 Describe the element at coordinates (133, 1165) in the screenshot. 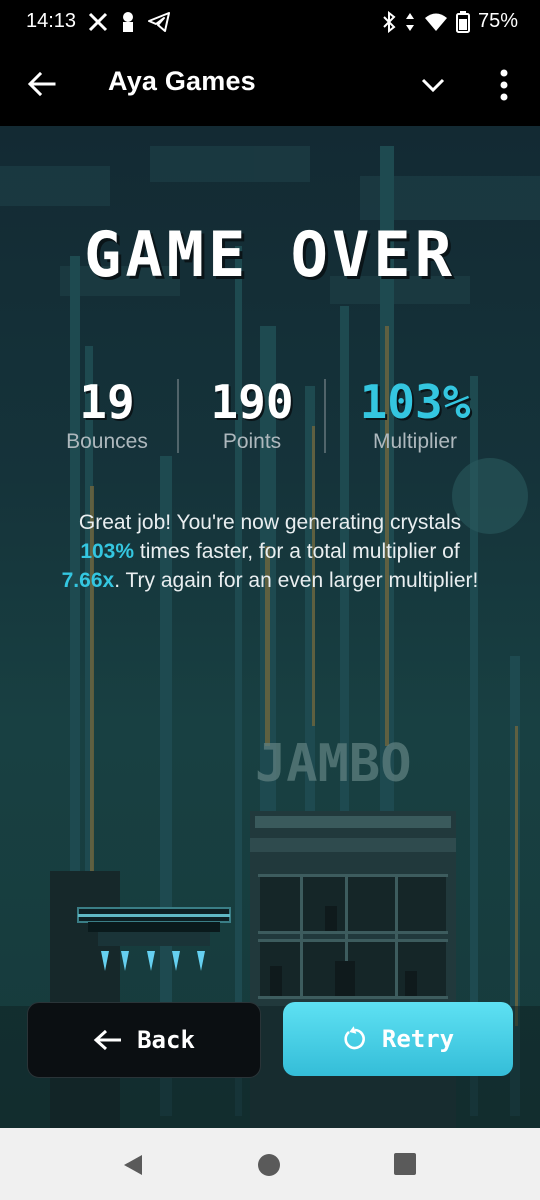

I see `nav-back-icon` at that location.